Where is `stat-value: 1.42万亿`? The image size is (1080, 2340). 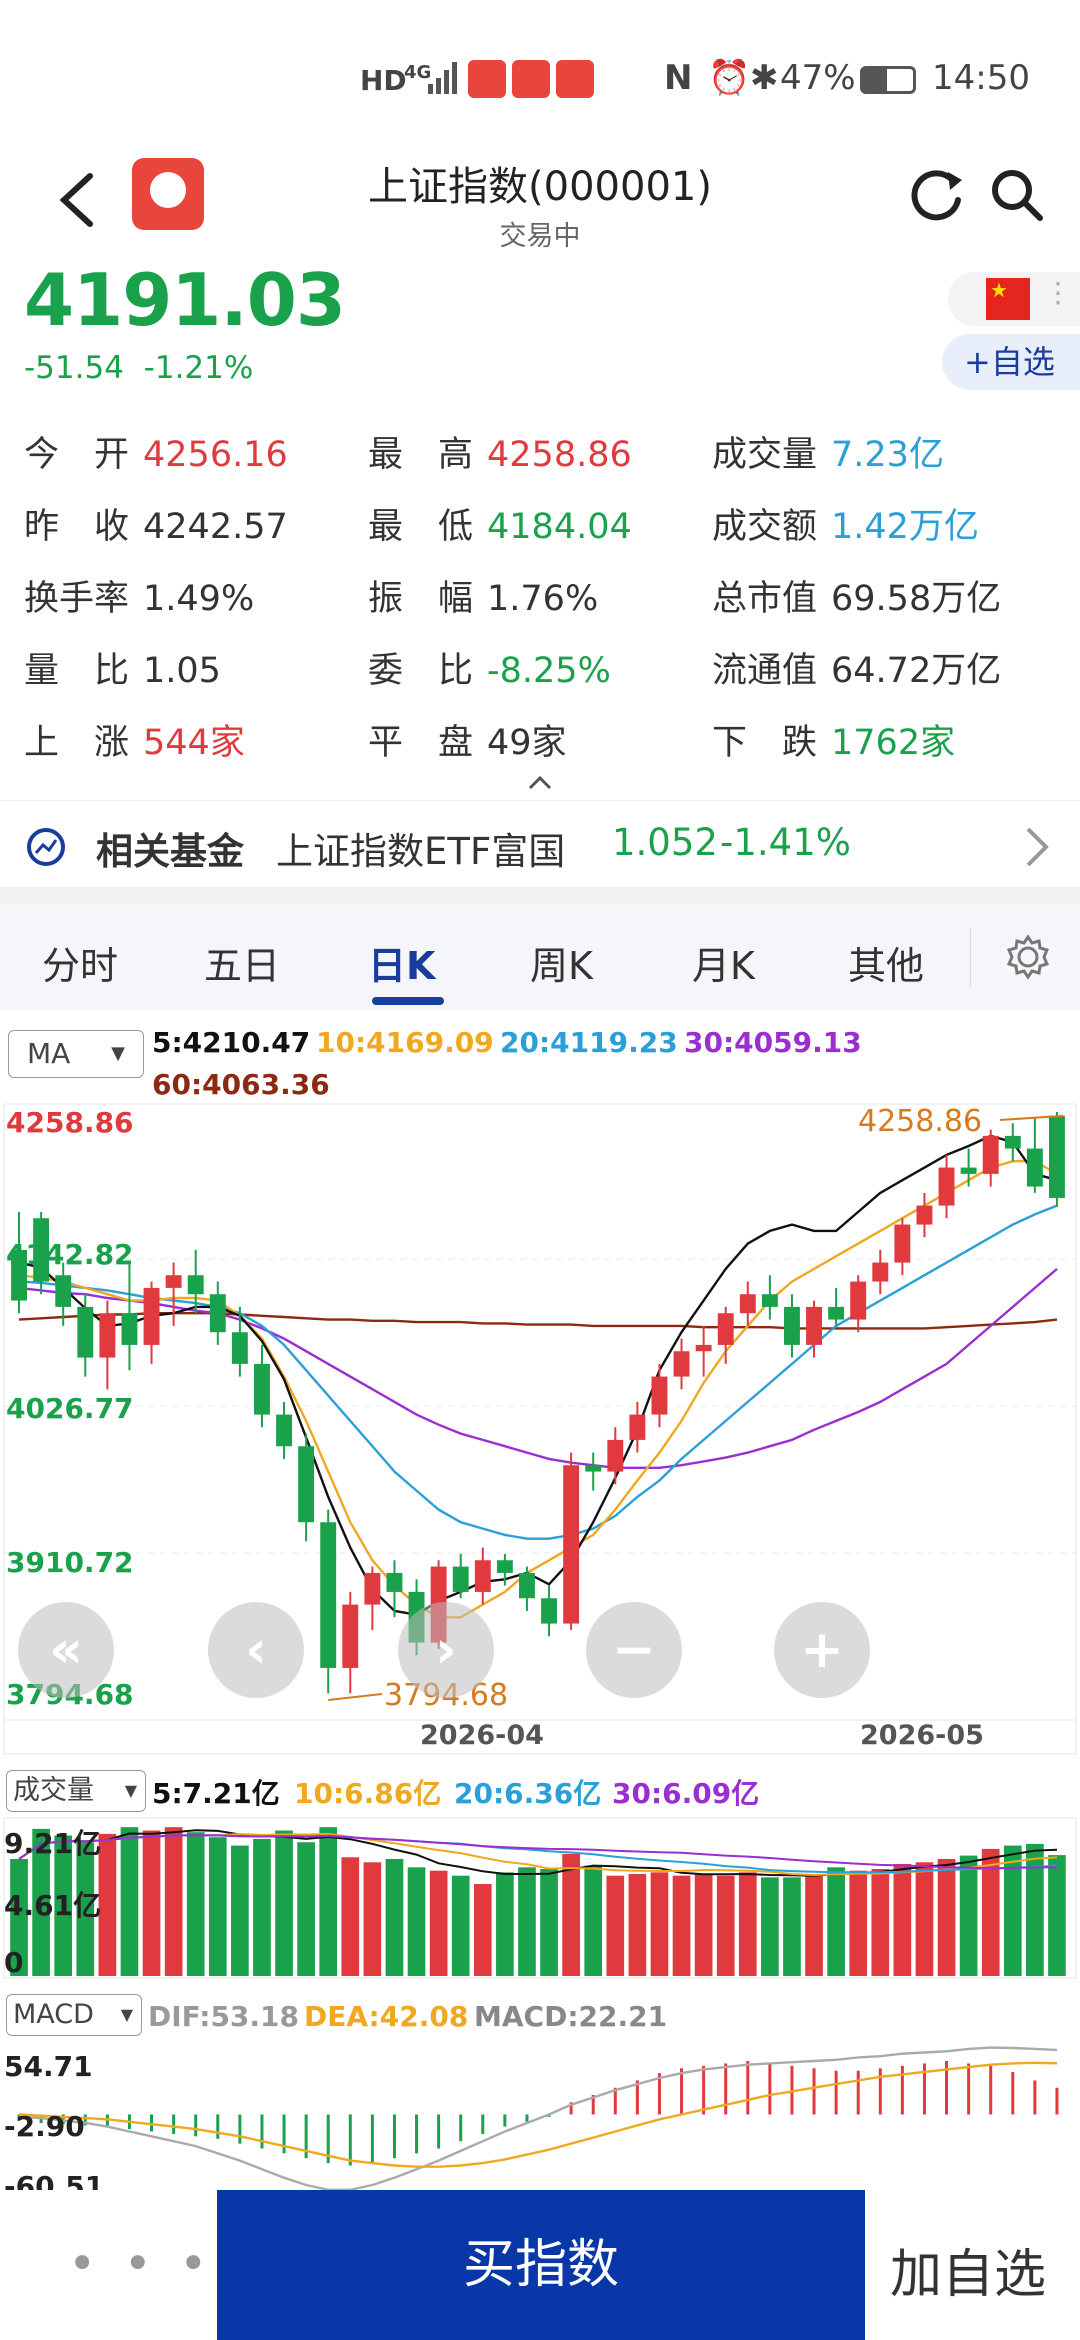 stat-value: 1.42万亿 is located at coordinates (905, 527).